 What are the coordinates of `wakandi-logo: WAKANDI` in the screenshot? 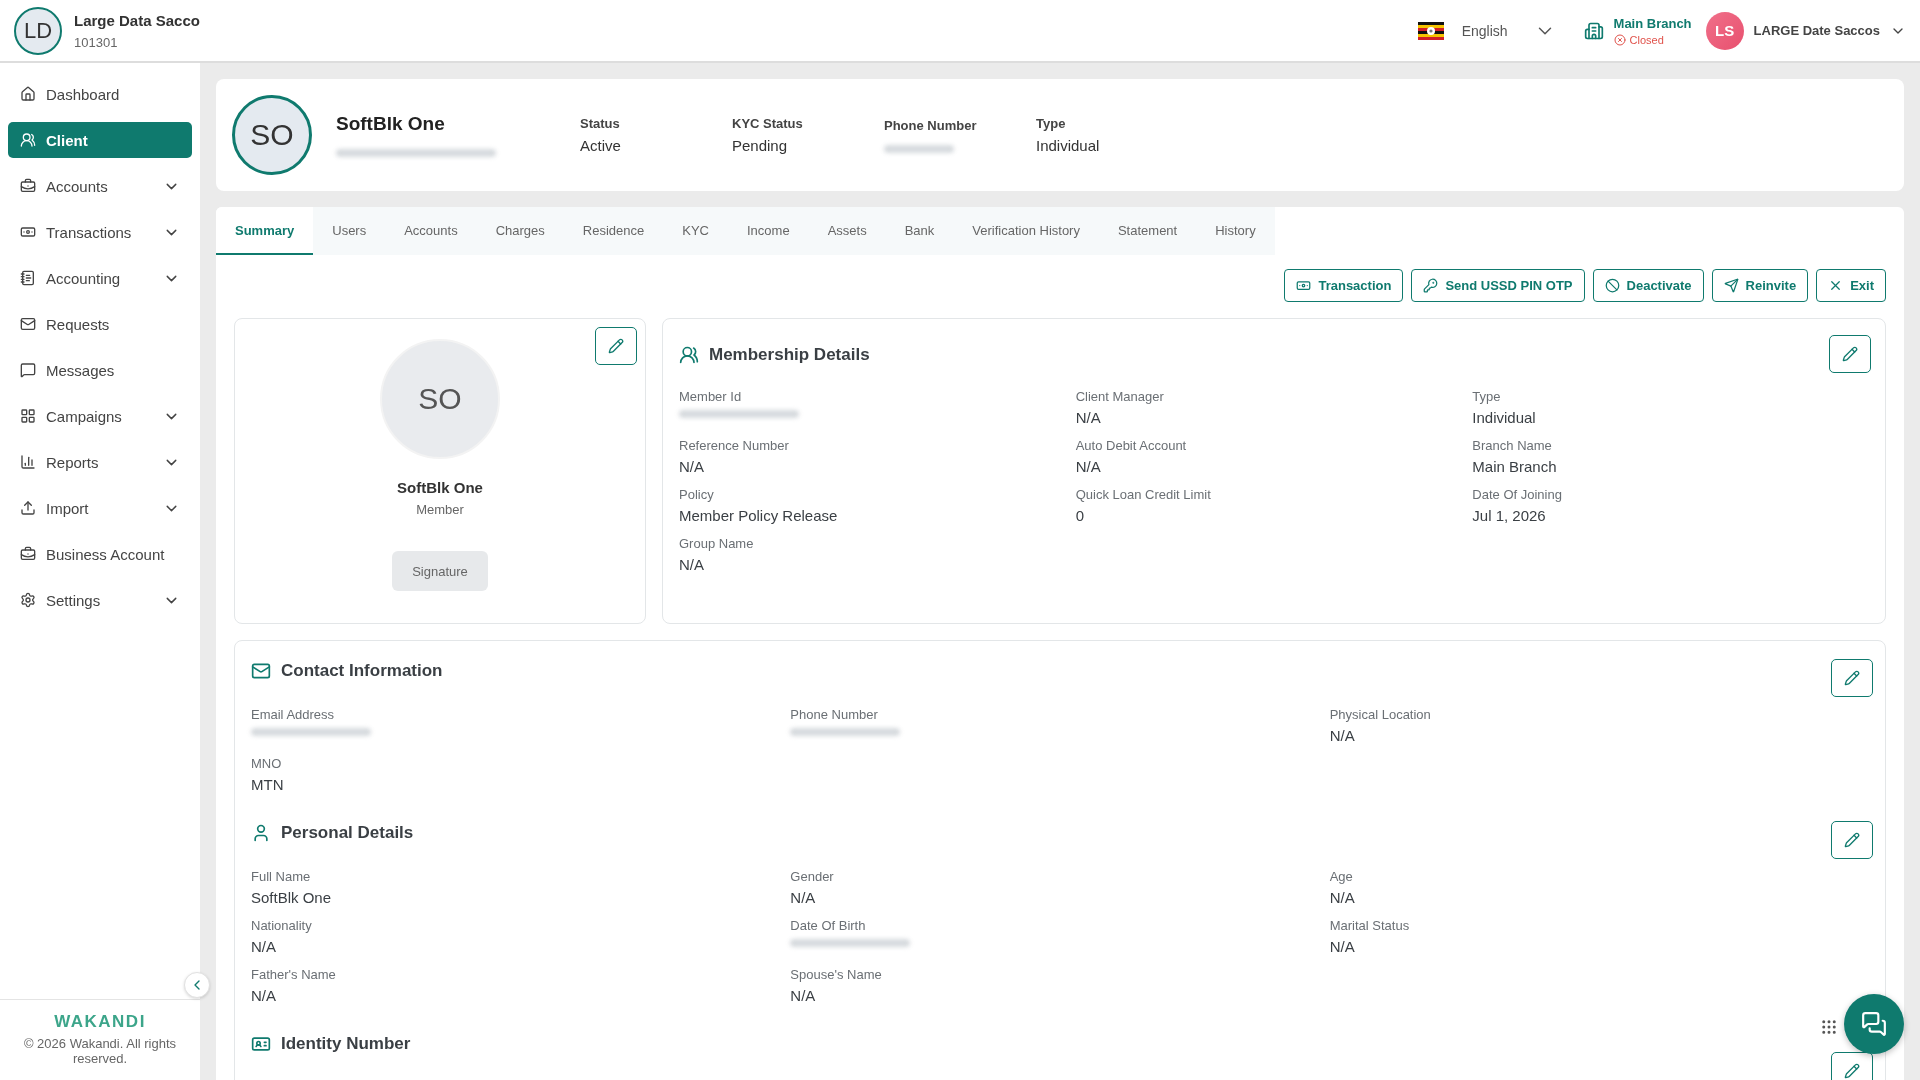 It's located at (100, 1022).